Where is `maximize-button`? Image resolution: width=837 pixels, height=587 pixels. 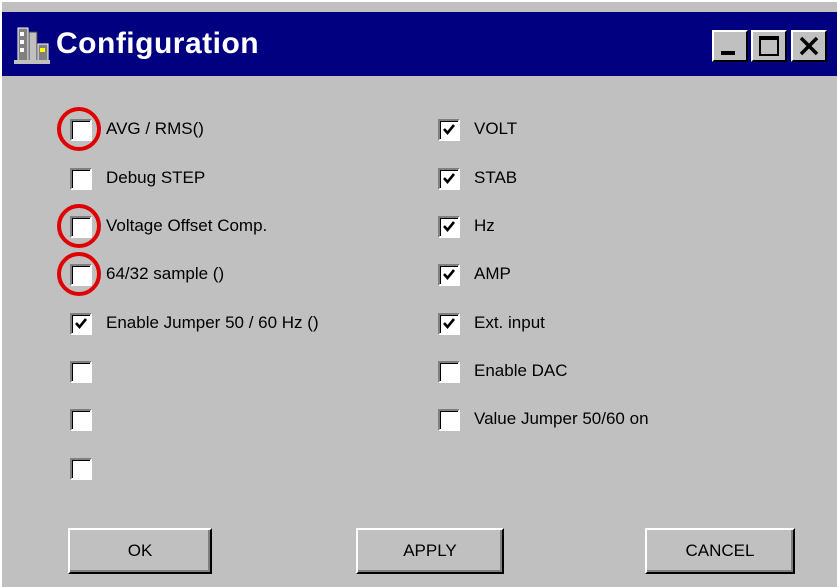
maximize-button is located at coordinates (769, 46).